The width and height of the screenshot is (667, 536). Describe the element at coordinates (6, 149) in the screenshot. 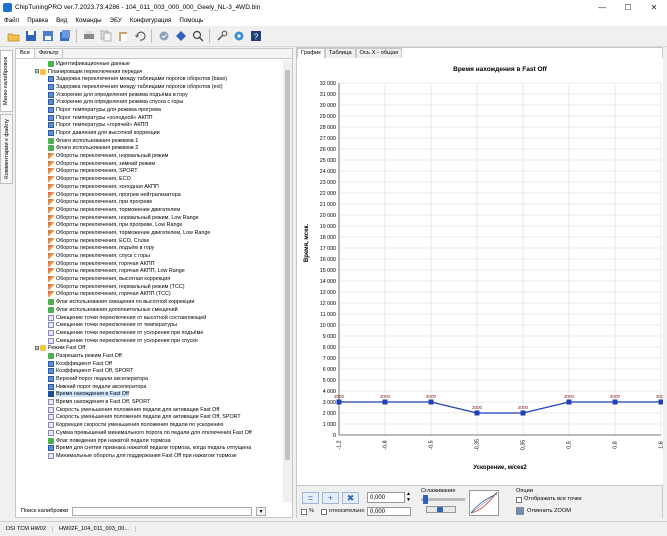

I see `side-tab-comments: Комментарии к файлу` at that location.